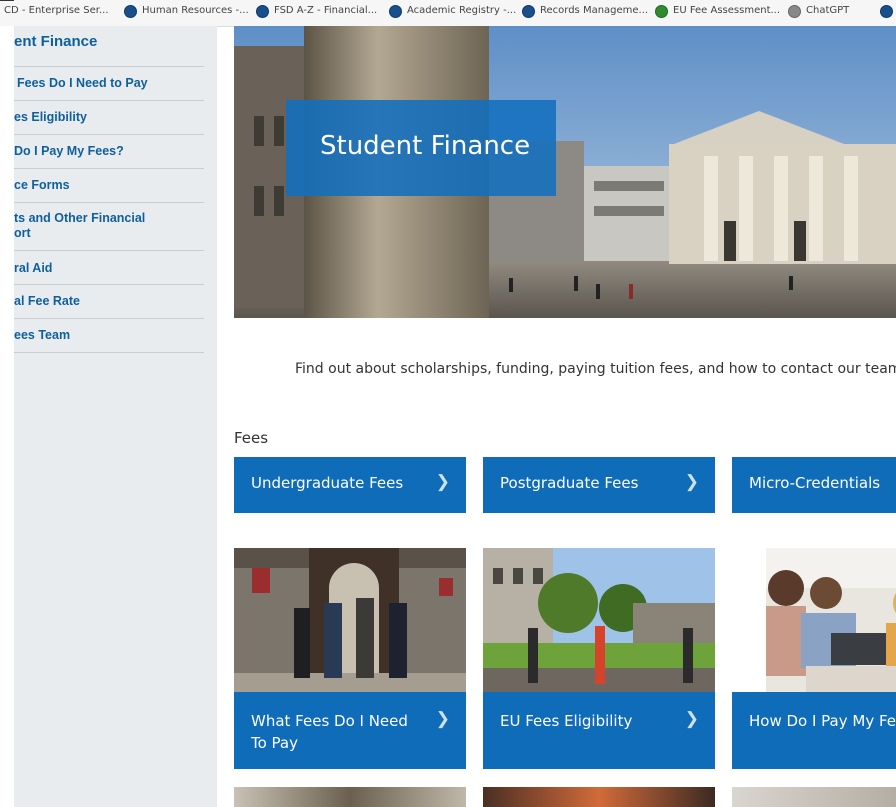 The height and width of the screenshot is (807, 896). I want to click on micro-credentials-button: Micro-Credentials, so click(814, 485).